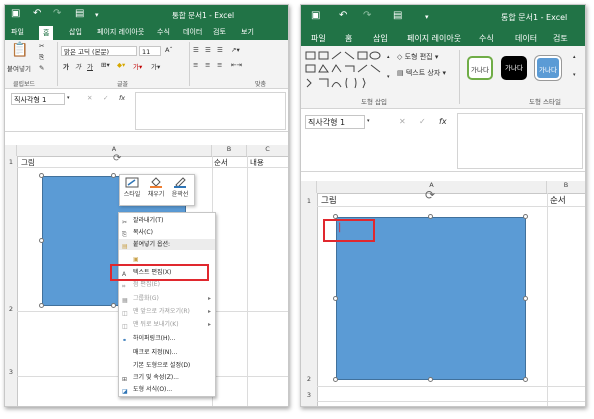 This screenshot has height=419, width=594. What do you see at coordinates (17, 32) in the screenshot?
I see `tab-file: 파일` at bounding box center [17, 32].